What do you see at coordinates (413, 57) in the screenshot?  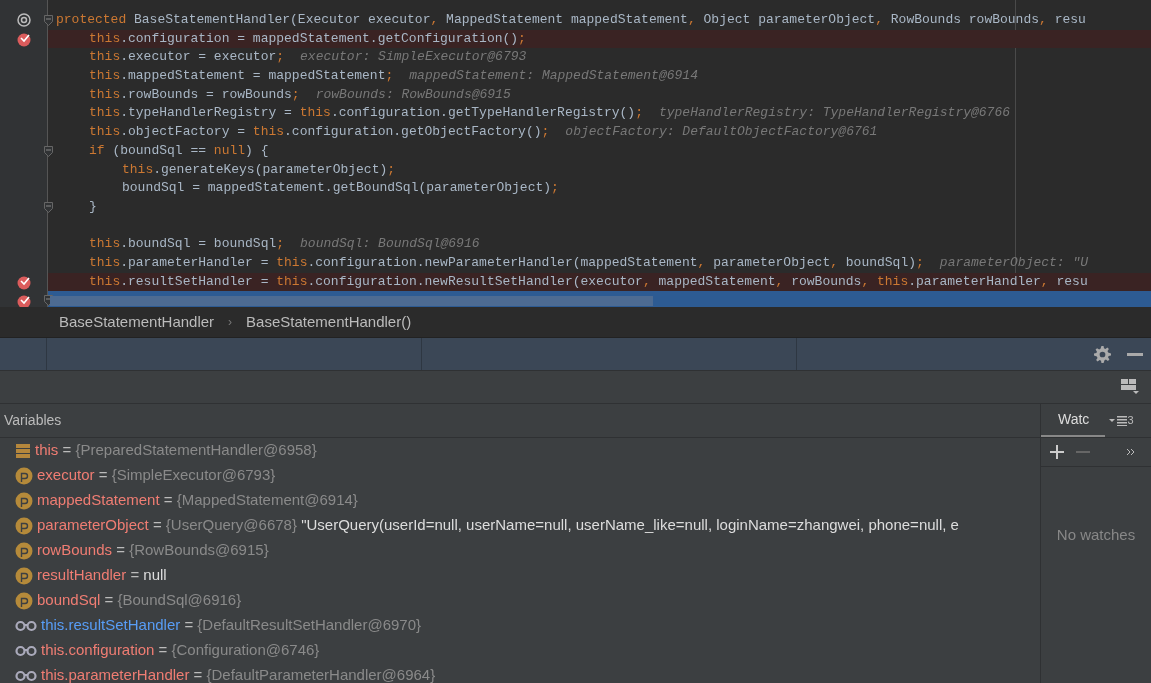 I see `inline-hint: executor: SimpleExecutor@6793` at bounding box center [413, 57].